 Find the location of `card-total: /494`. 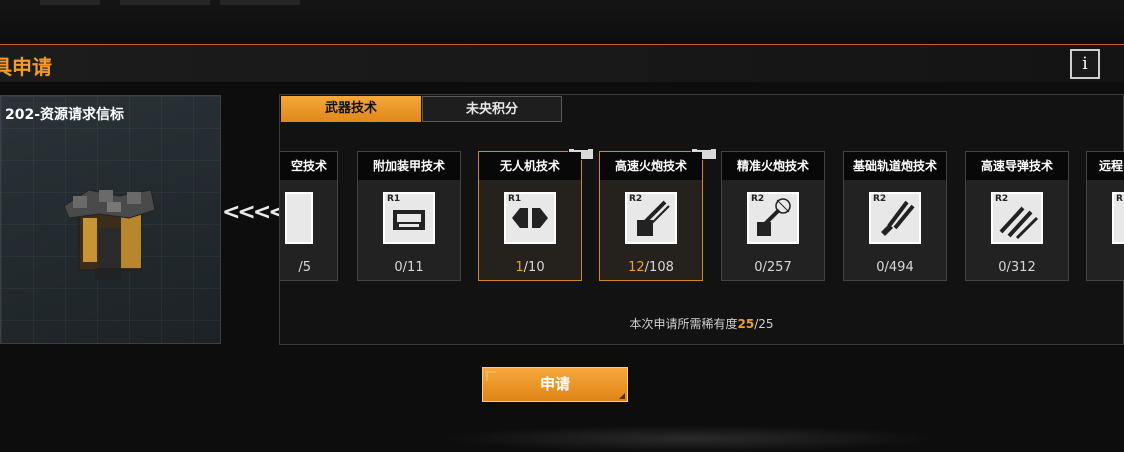

card-total: /494 is located at coordinates (899, 267).